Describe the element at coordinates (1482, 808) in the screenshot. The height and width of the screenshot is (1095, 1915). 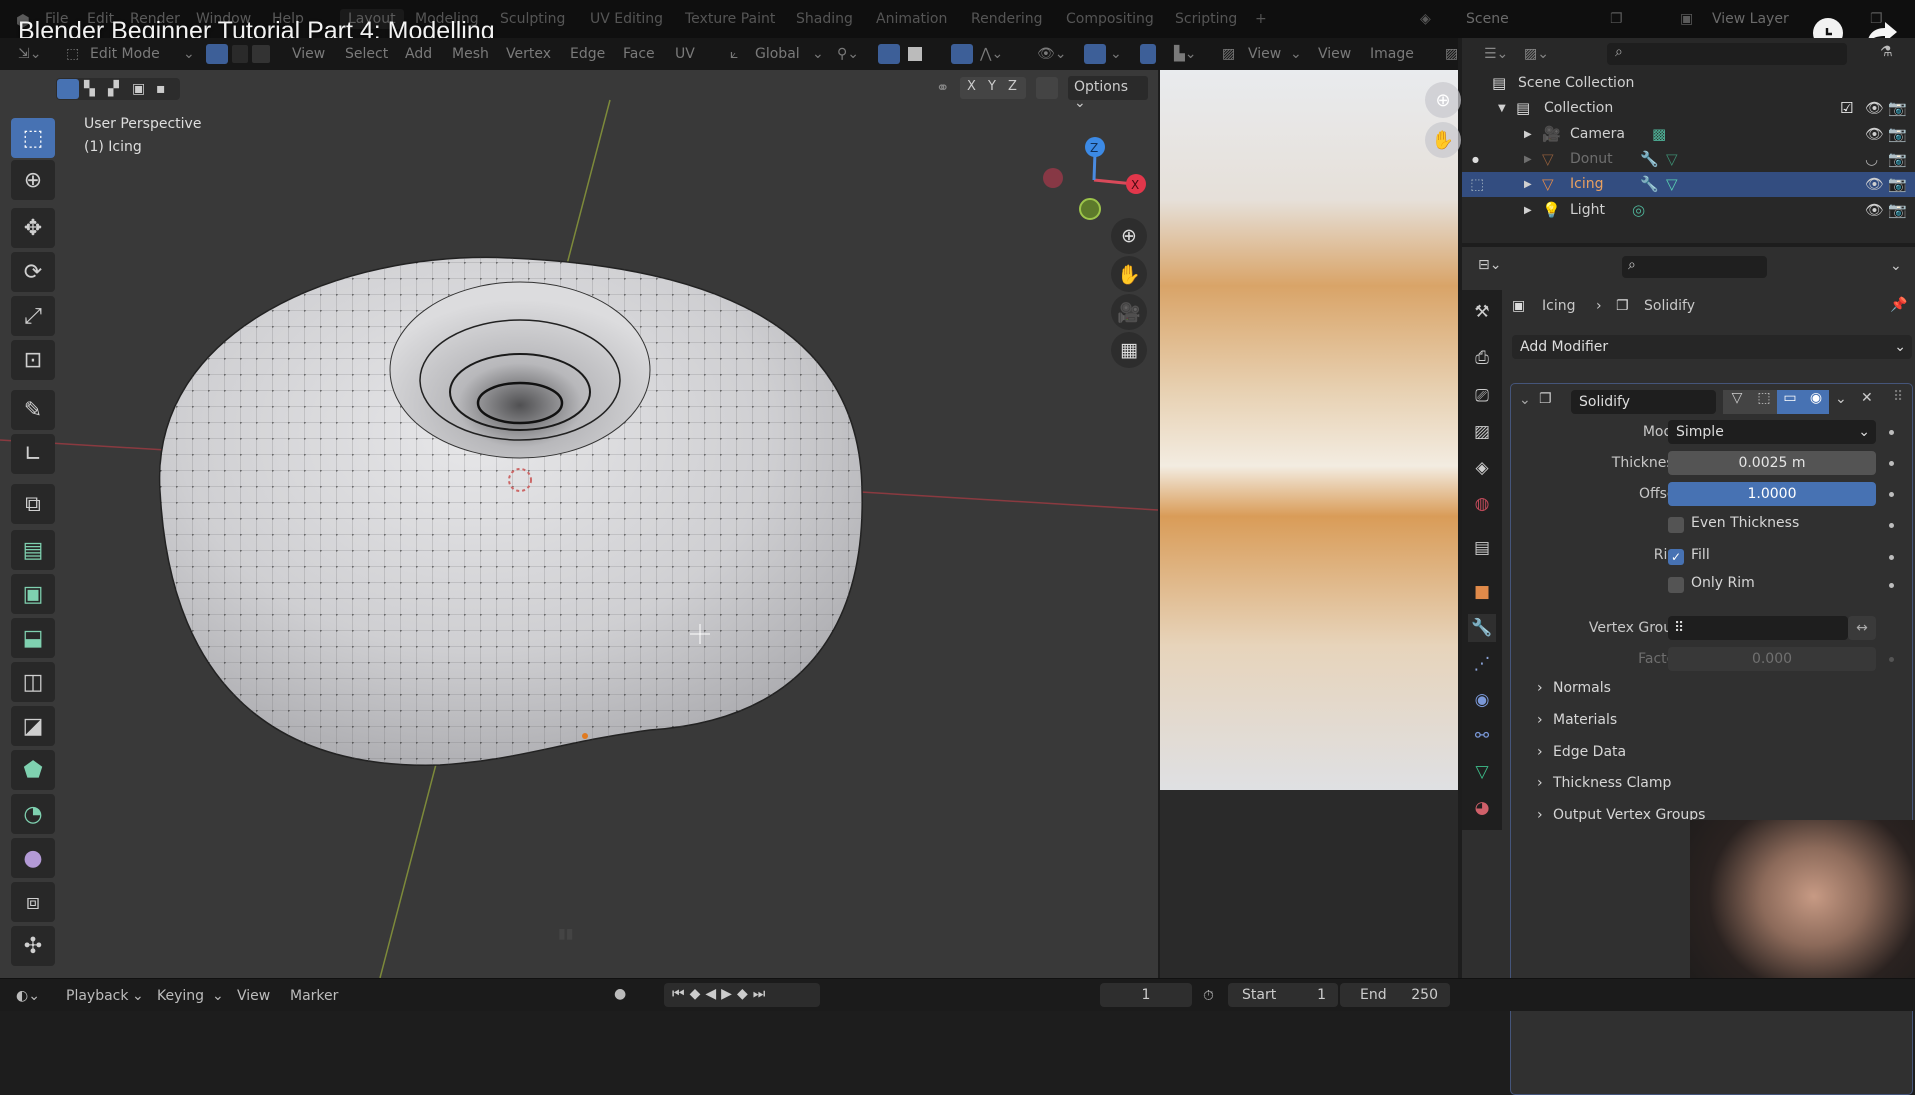
I see `tab-material: ◕` at that location.